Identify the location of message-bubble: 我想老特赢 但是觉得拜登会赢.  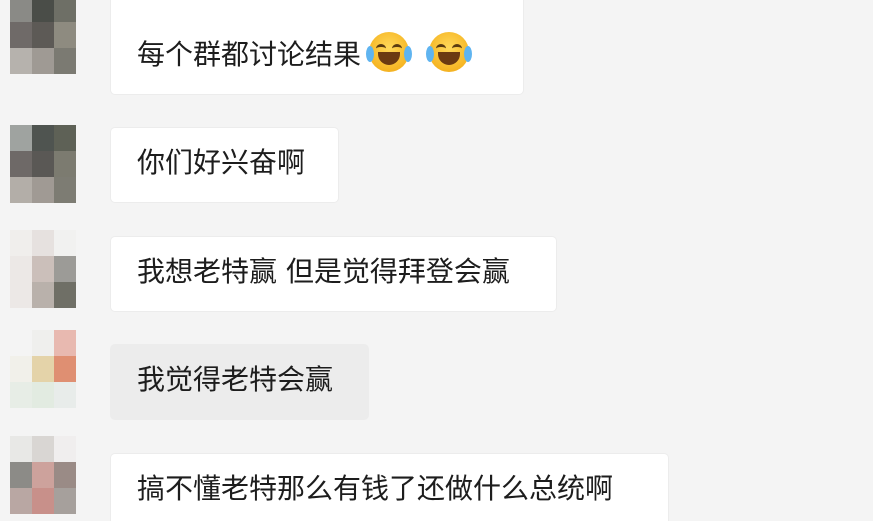
(333, 274).